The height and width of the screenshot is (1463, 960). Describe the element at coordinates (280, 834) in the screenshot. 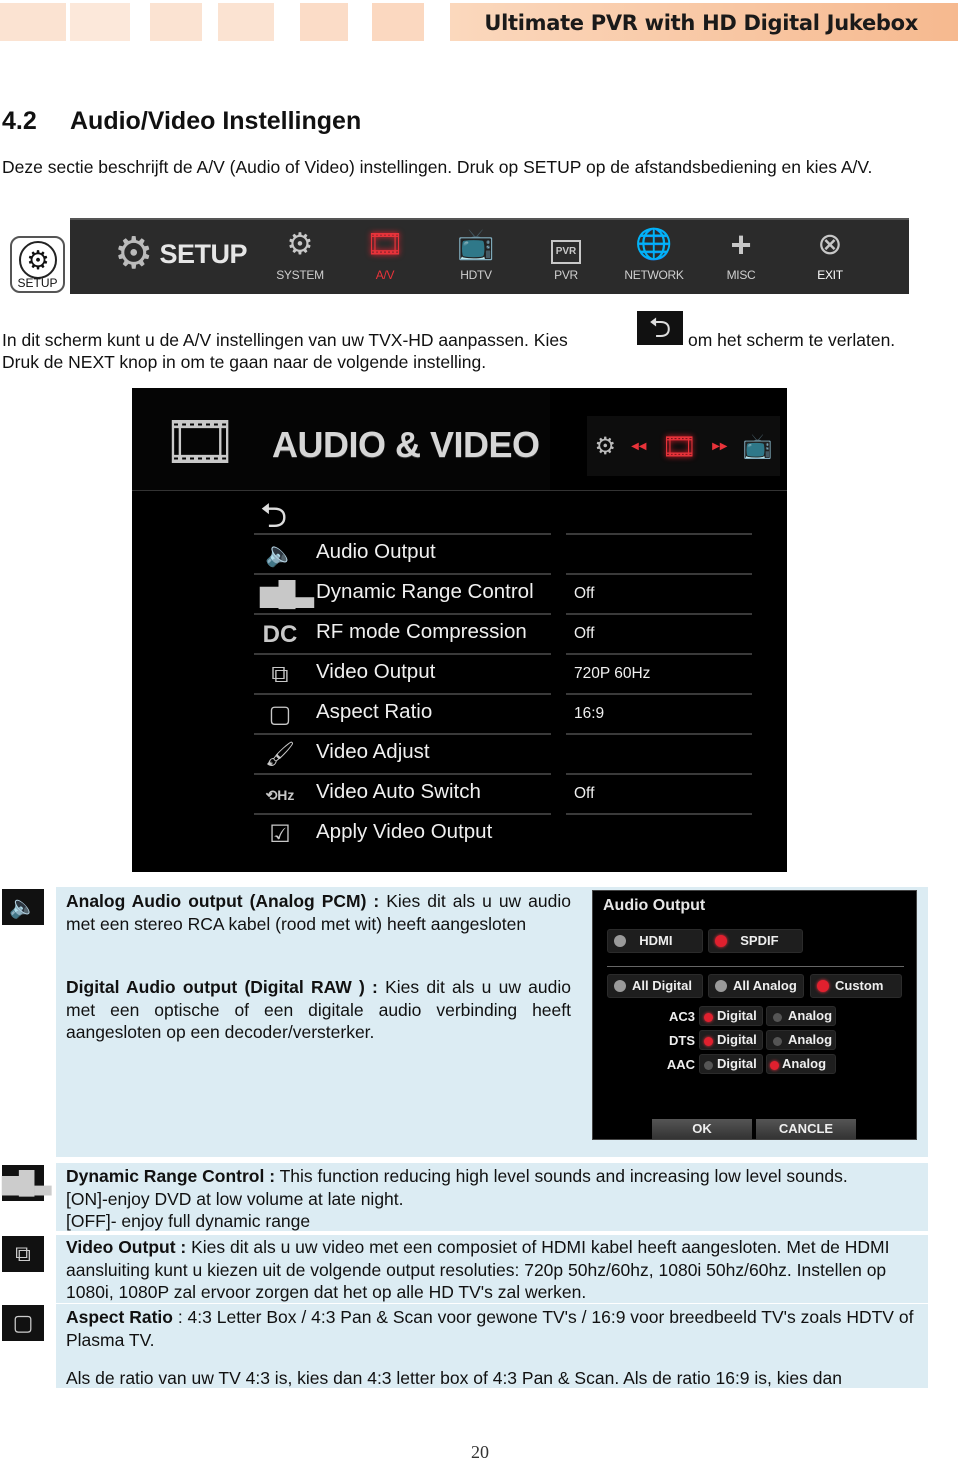

I see `monitor-check-icon: ☑` at that location.